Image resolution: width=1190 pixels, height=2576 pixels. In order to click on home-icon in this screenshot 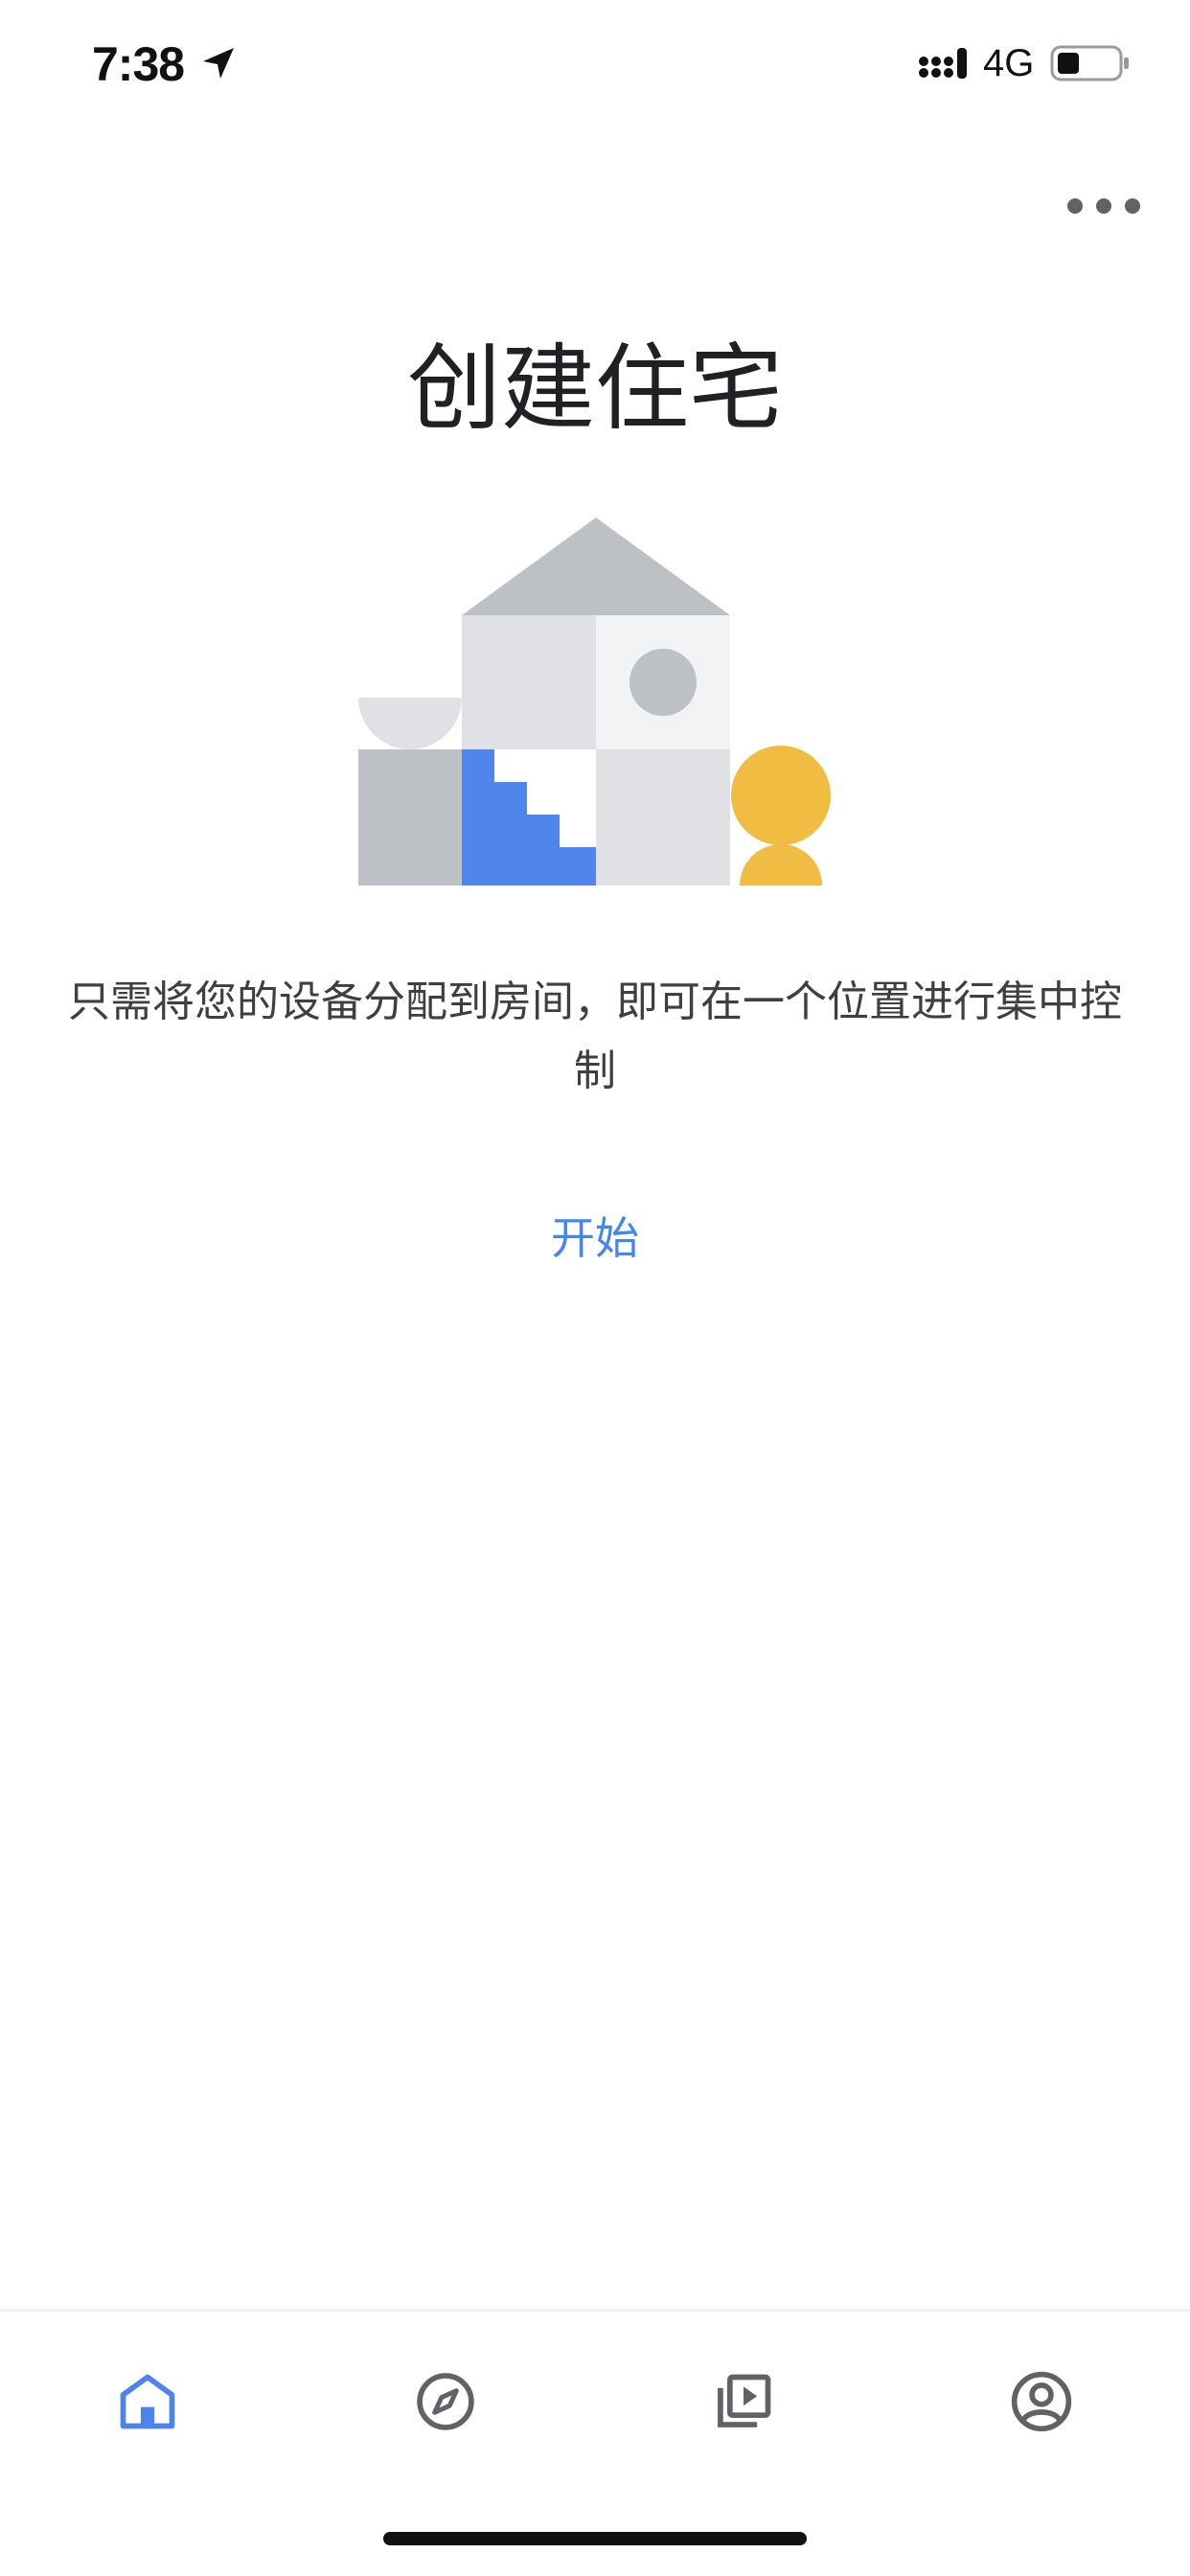, I will do `click(148, 2401)`.